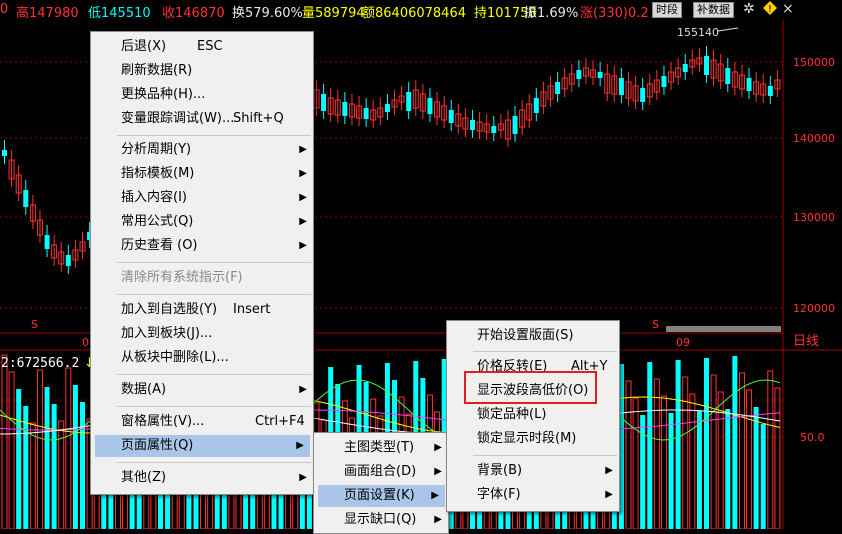  Describe the element at coordinates (202, 174) in the screenshot. I see `menu-item-indicator-template: 指标模板(M) ▶` at that location.